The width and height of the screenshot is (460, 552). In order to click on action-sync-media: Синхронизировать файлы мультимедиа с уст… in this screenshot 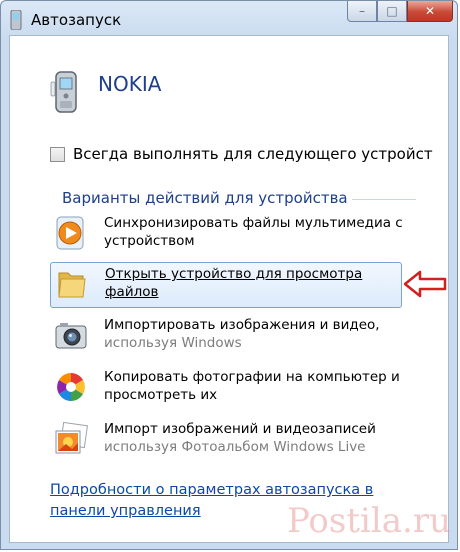, I will do `click(226, 235)`.